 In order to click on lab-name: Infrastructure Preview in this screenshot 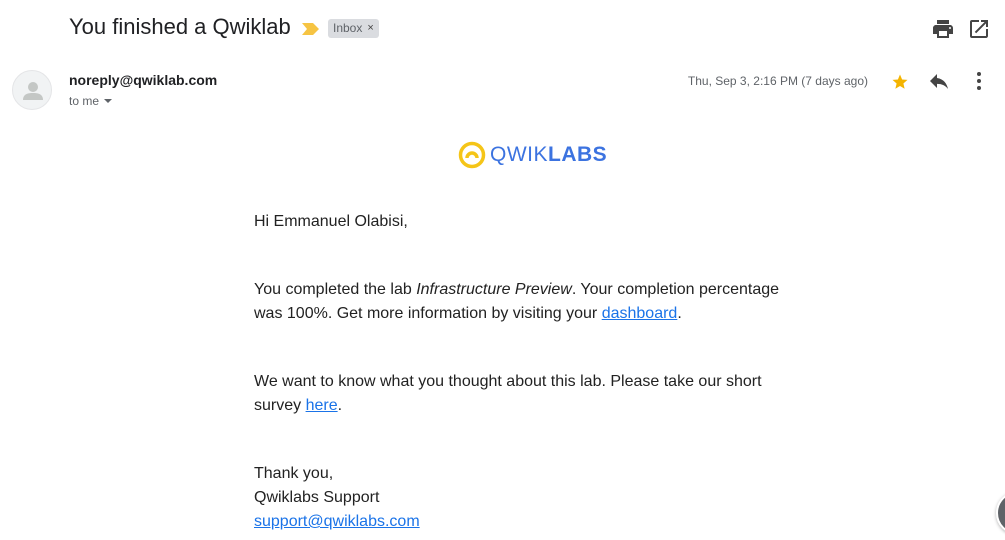, I will do `click(494, 289)`.